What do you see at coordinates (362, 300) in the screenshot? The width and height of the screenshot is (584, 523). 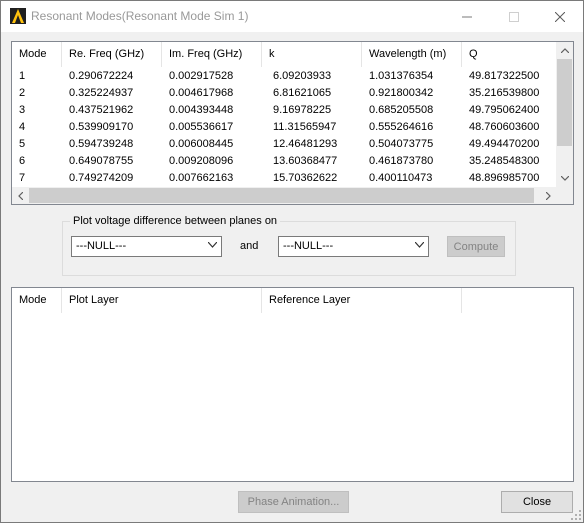 I see `column-header-reference-layer: Reference Layer` at bounding box center [362, 300].